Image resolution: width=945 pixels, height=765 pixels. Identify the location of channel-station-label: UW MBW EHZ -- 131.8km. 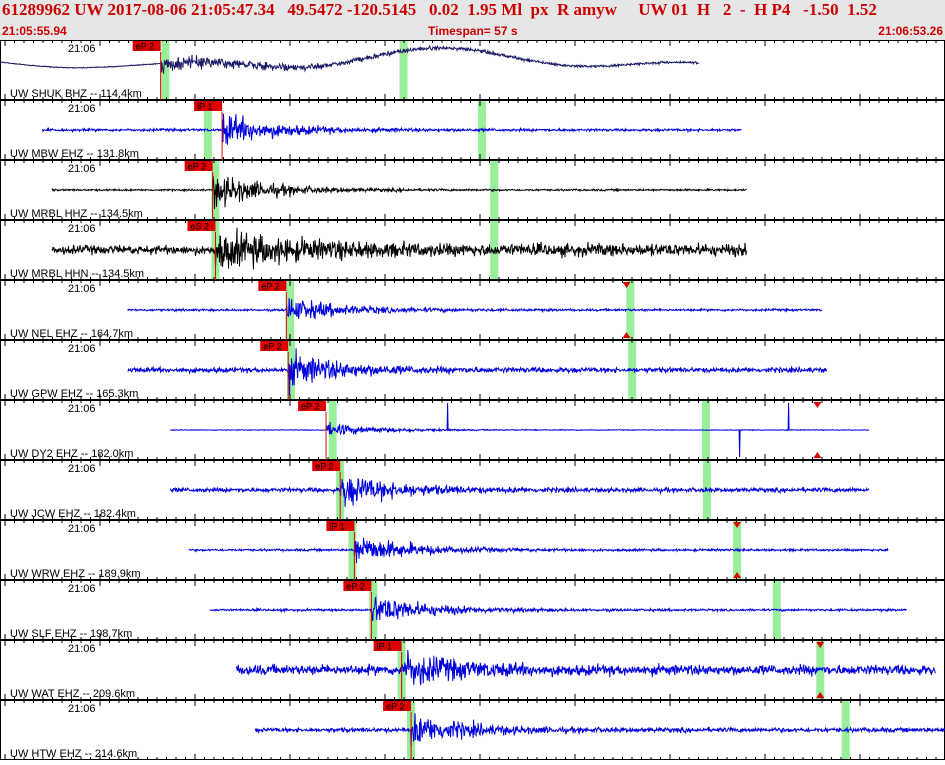
(74, 154).